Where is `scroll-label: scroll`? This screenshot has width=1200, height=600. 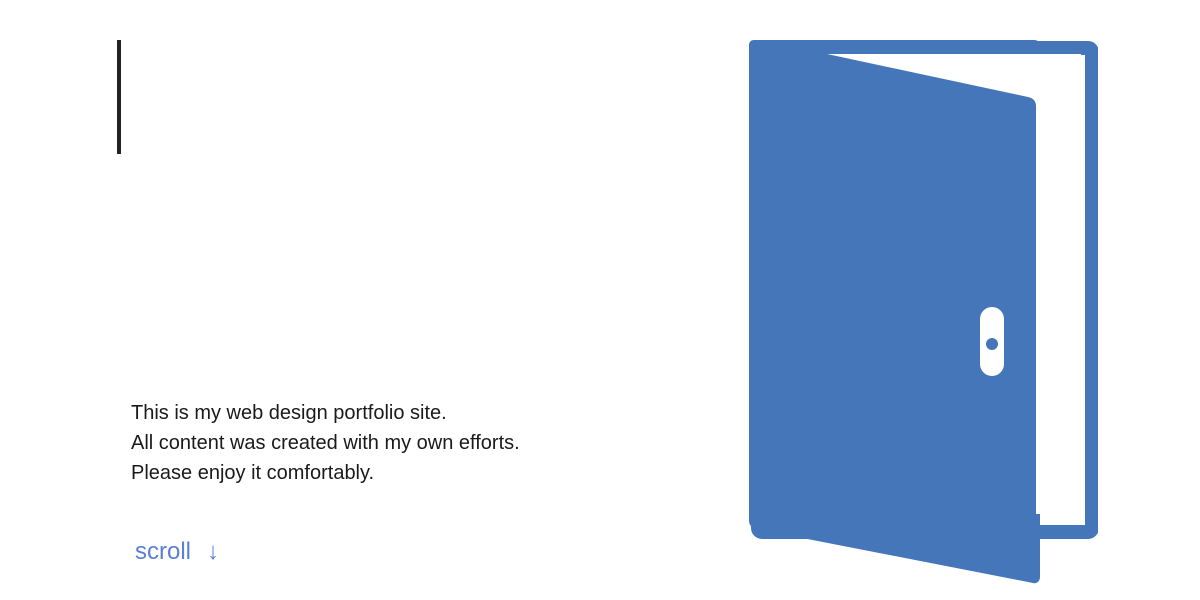
scroll-label: scroll is located at coordinates (163, 551).